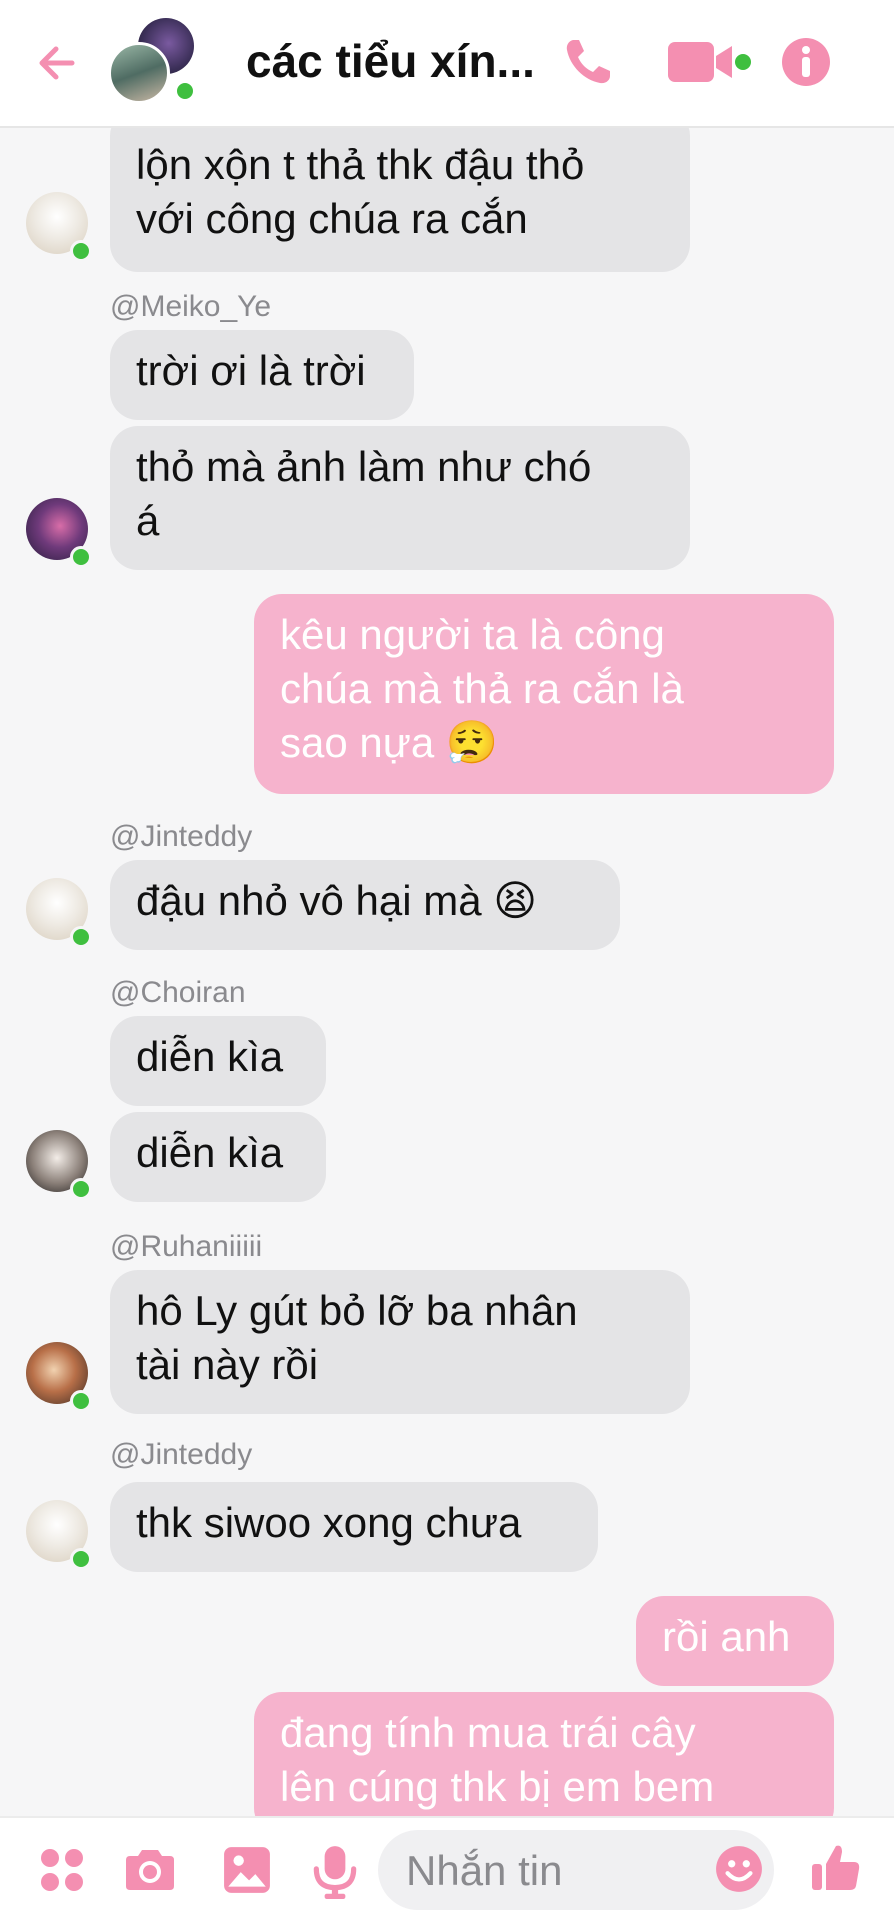  What do you see at coordinates (836, 1868) in the screenshot?
I see `thumbs-up-icon` at bounding box center [836, 1868].